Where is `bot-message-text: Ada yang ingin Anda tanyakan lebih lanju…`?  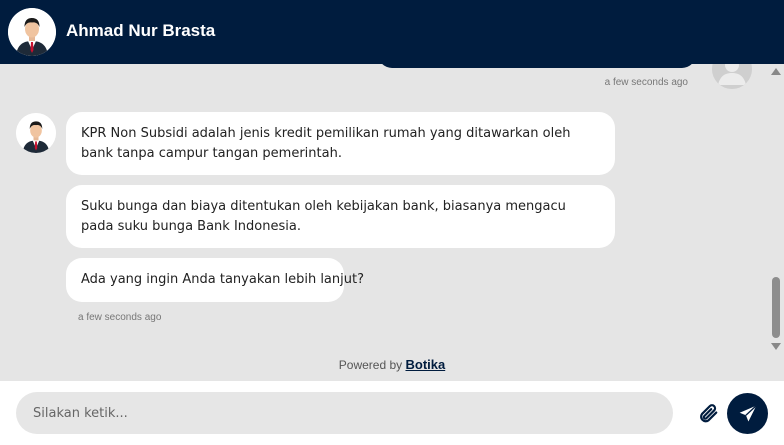
bot-message-text: Ada yang ingin Anda tanyakan lebih lanju… is located at coordinates (222, 279).